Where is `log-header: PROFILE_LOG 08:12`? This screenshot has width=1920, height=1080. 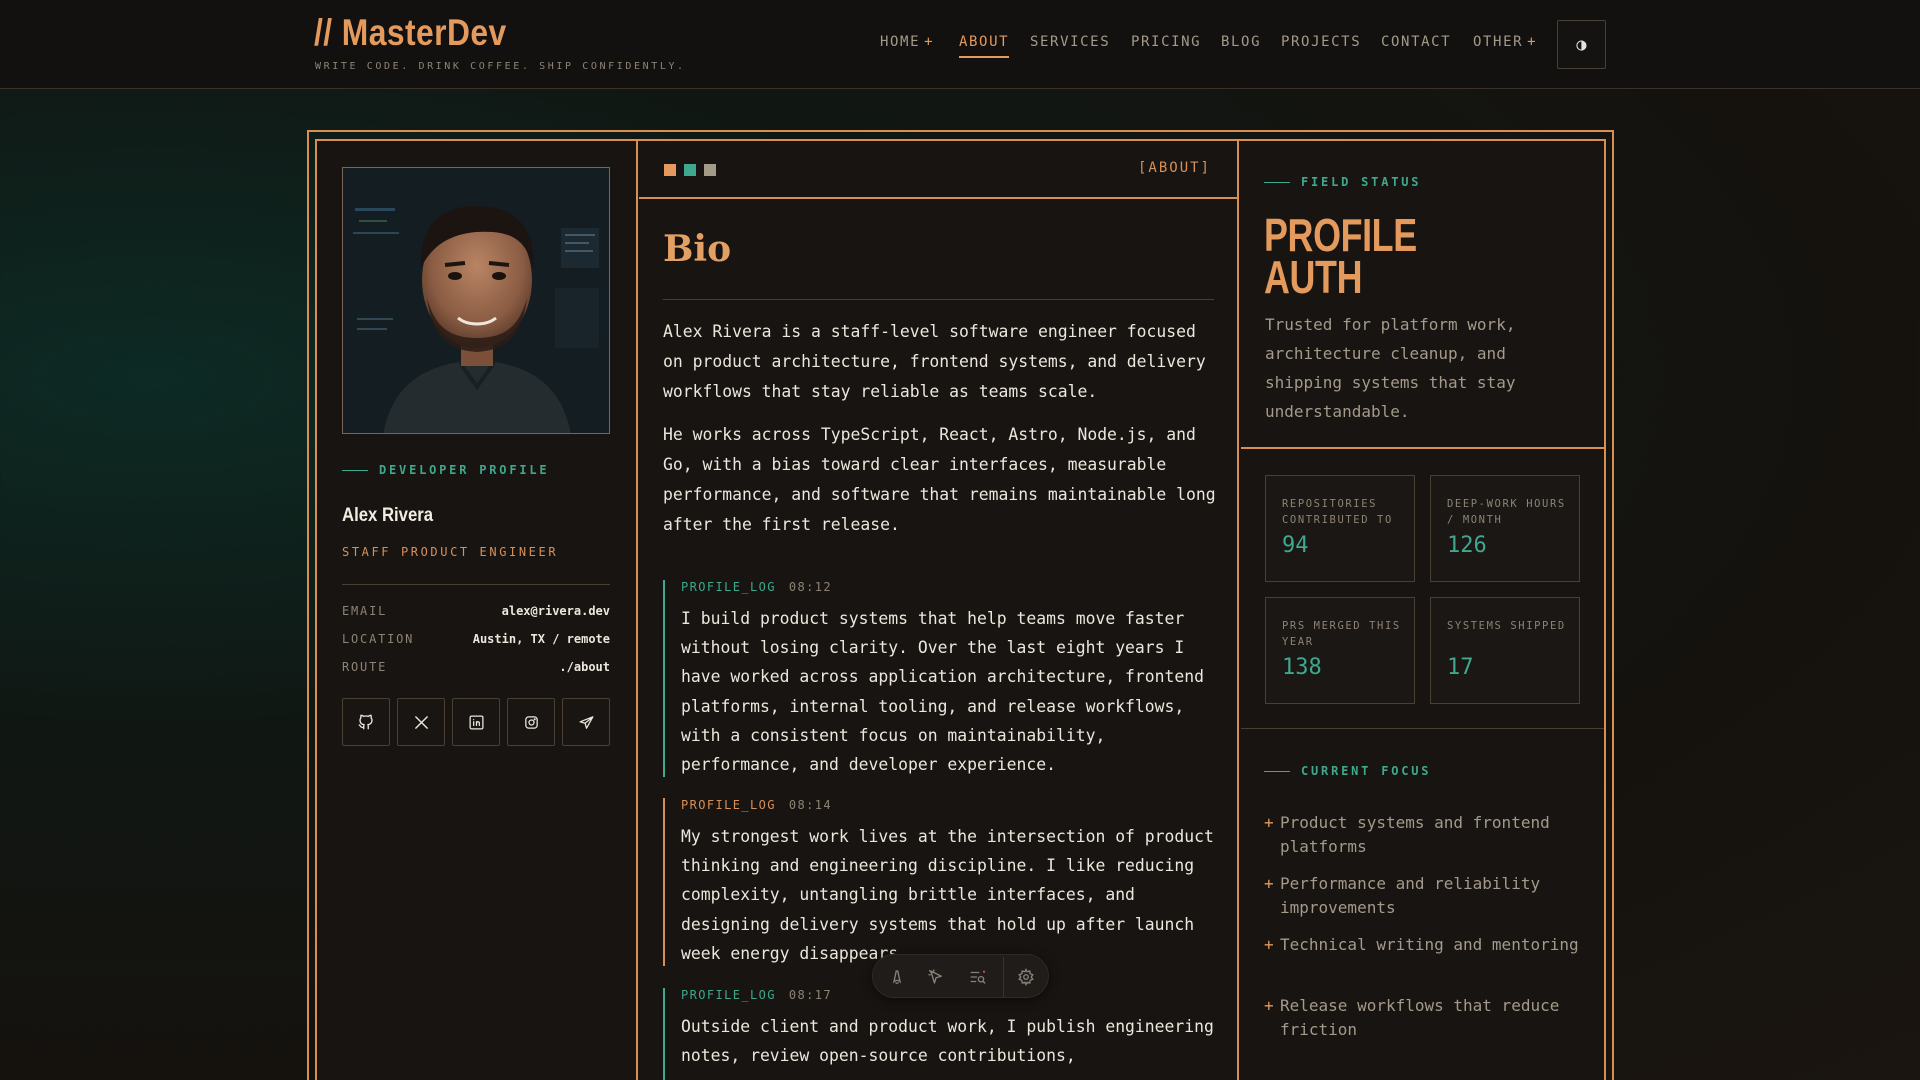 log-header: PROFILE_LOG 08:12 is located at coordinates (952, 587).